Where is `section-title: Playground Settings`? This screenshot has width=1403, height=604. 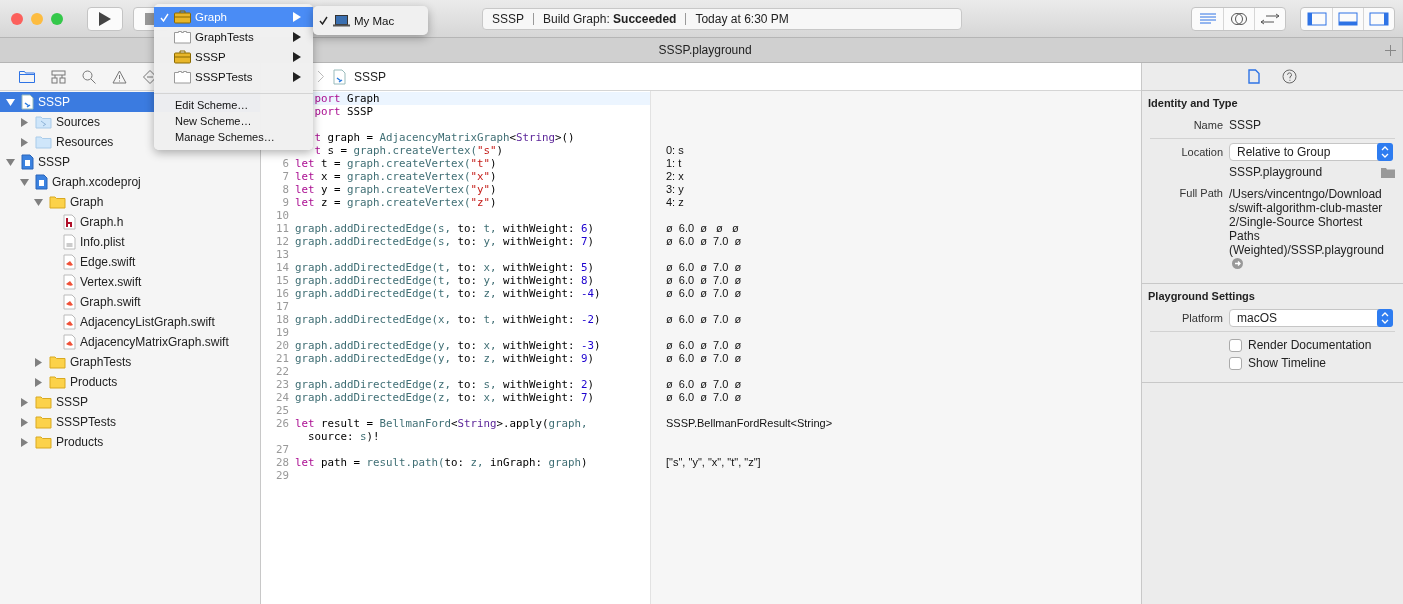
section-title: Playground Settings is located at coordinates (1202, 296).